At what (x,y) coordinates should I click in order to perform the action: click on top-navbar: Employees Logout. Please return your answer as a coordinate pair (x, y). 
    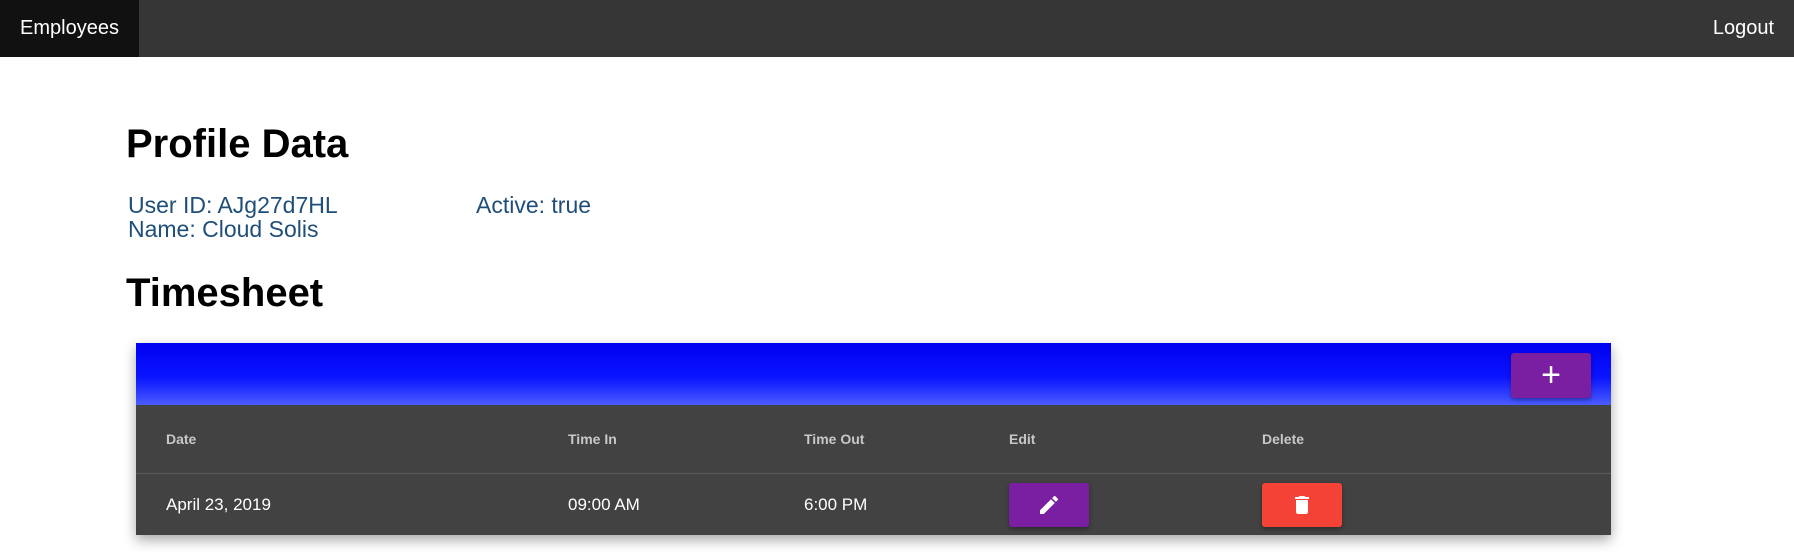
    Looking at the image, I should click on (897, 28).